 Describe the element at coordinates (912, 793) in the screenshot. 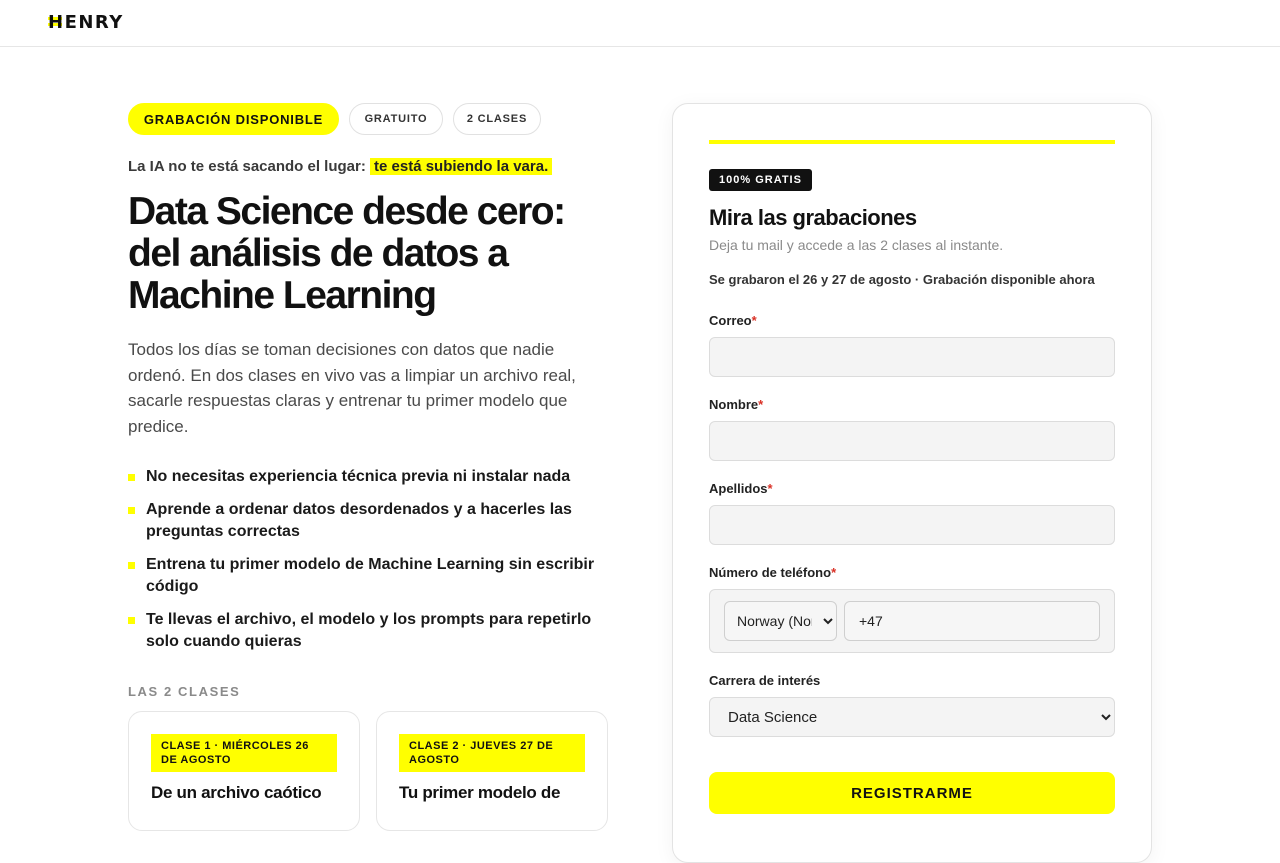

I see `register-button: REGISTRARME` at that location.